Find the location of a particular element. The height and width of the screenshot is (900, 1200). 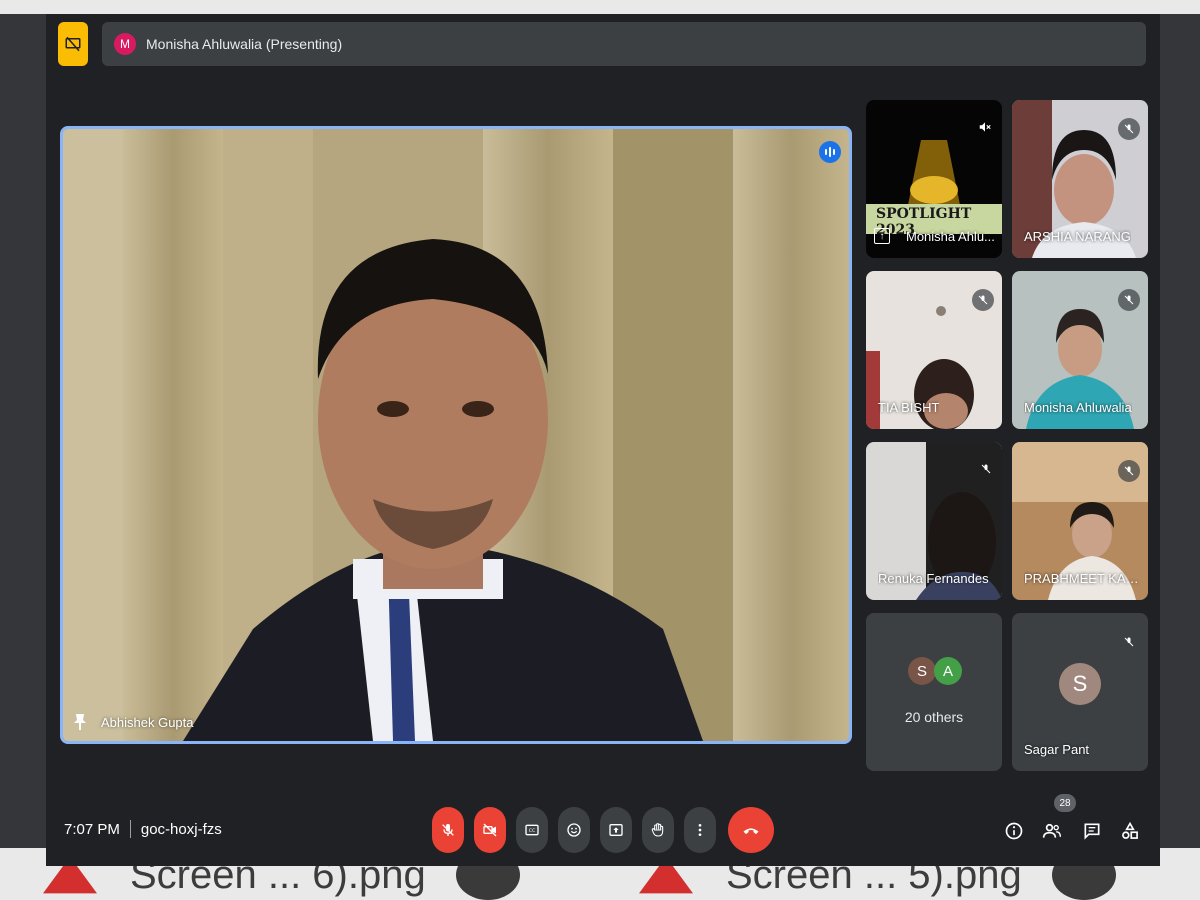

emoji-icon is located at coordinates (574, 830).